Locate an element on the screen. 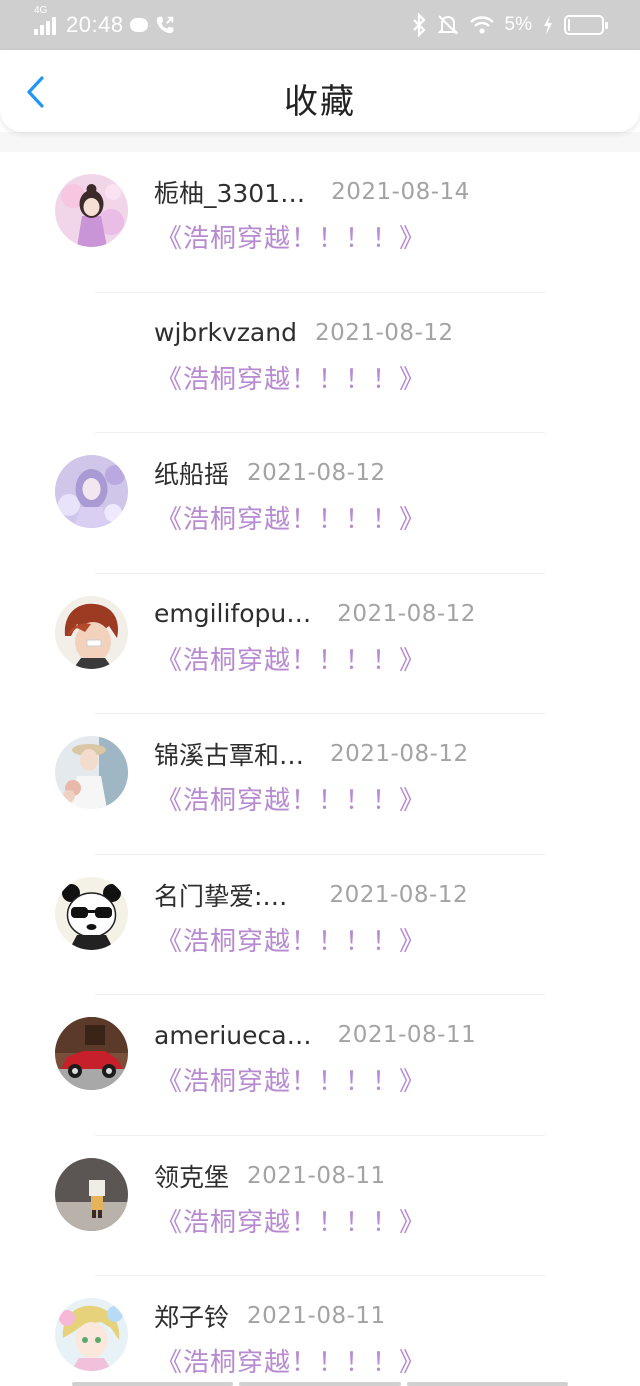 The height and width of the screenshot is (1386, 640). username: 领克堡 is located at coordinates (192, 1177).